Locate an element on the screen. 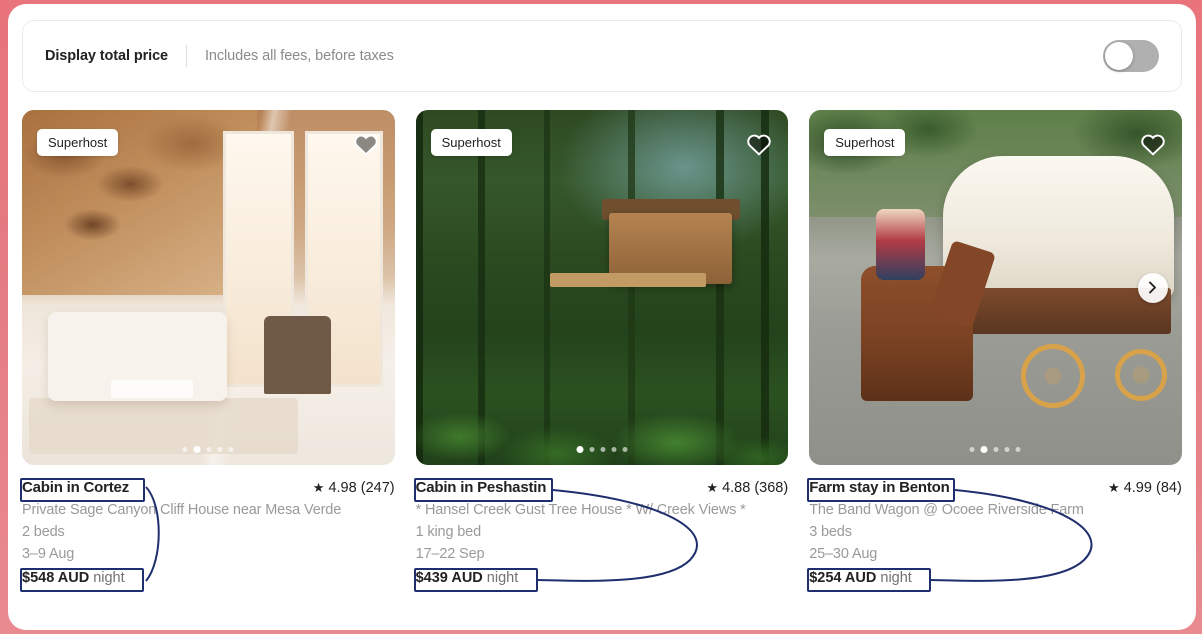  chair-decor is located at coordinates (298, 354).